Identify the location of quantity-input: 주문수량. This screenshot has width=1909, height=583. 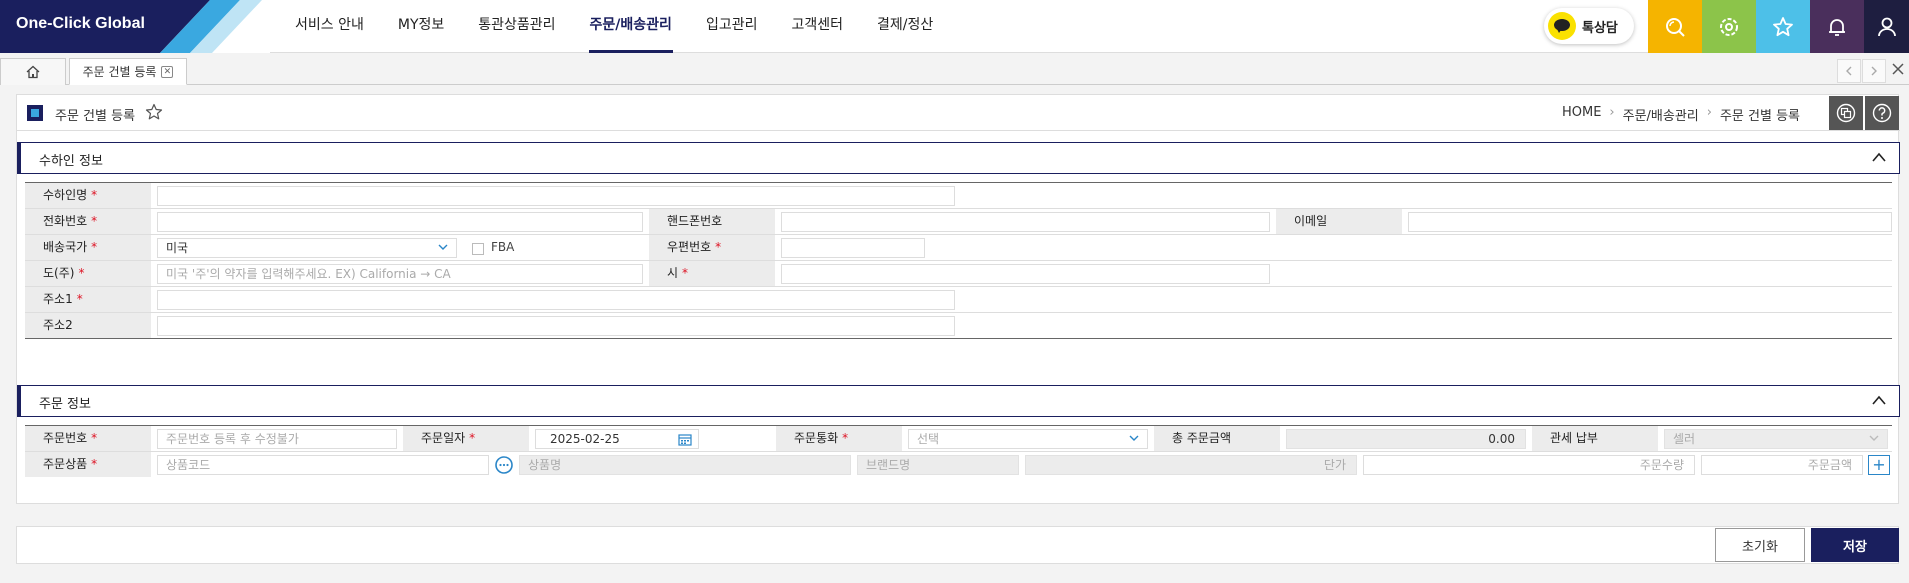
(1529, 465).